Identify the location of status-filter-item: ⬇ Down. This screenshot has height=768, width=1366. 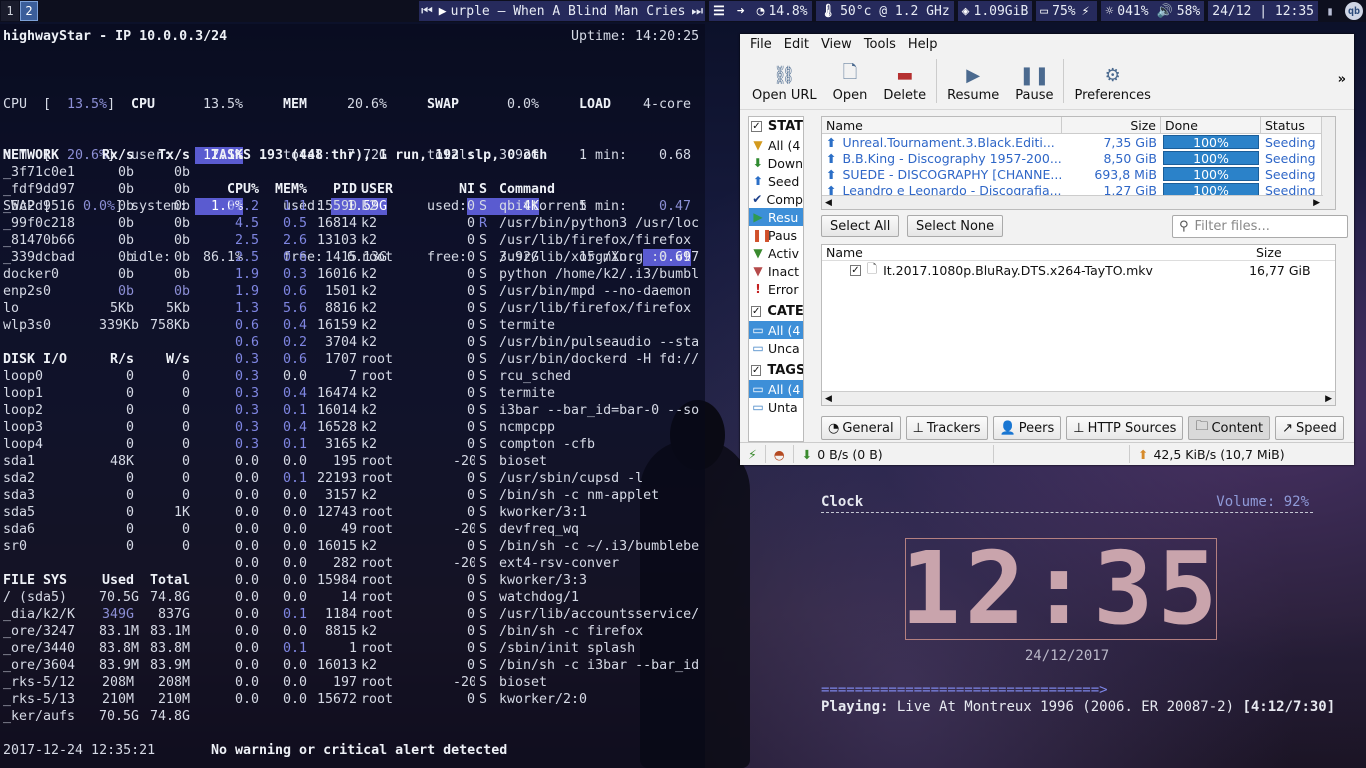
(776, 163).